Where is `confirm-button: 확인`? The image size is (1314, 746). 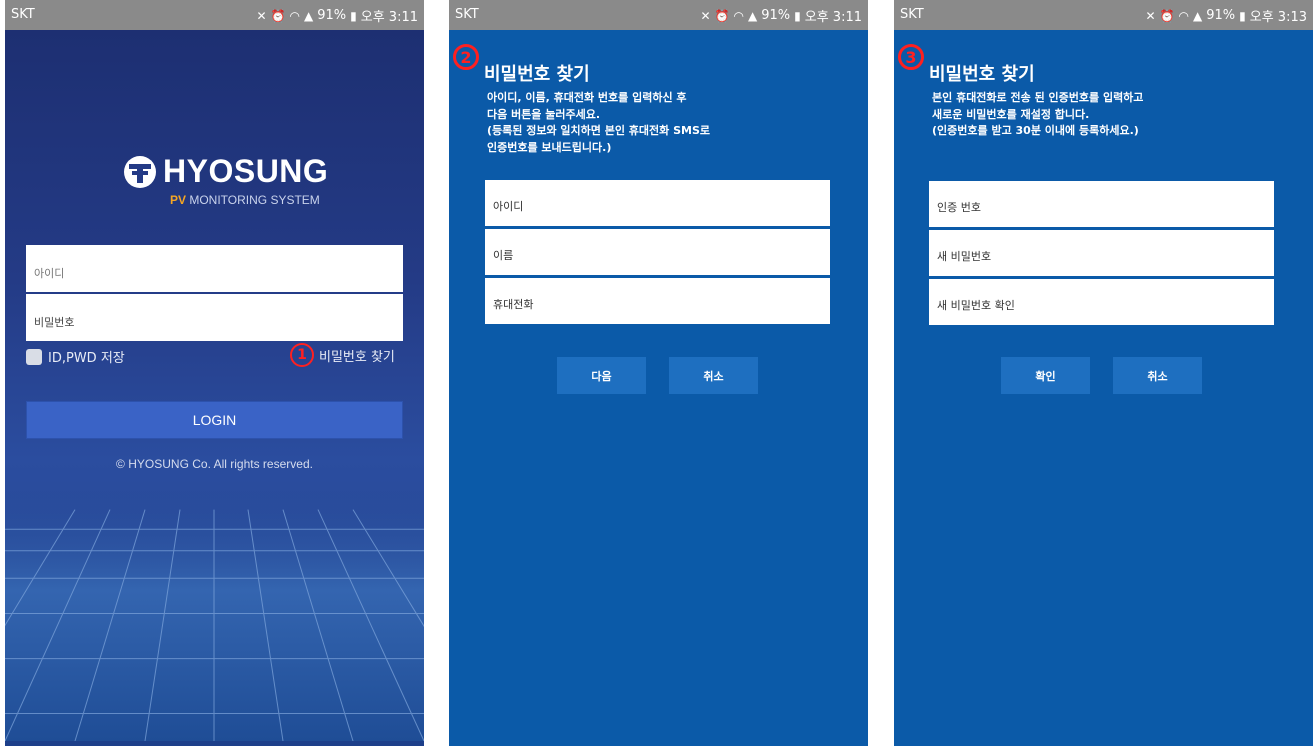 confirm-button: 확인 is located at coordinates (1045, 375).